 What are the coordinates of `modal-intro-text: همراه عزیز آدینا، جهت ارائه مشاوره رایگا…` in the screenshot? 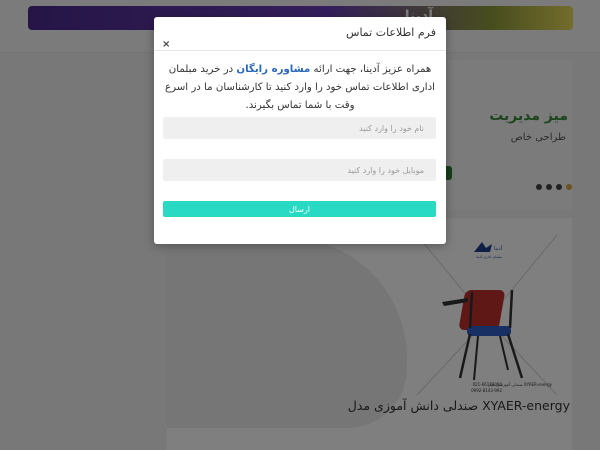 It's located at (300, 88).